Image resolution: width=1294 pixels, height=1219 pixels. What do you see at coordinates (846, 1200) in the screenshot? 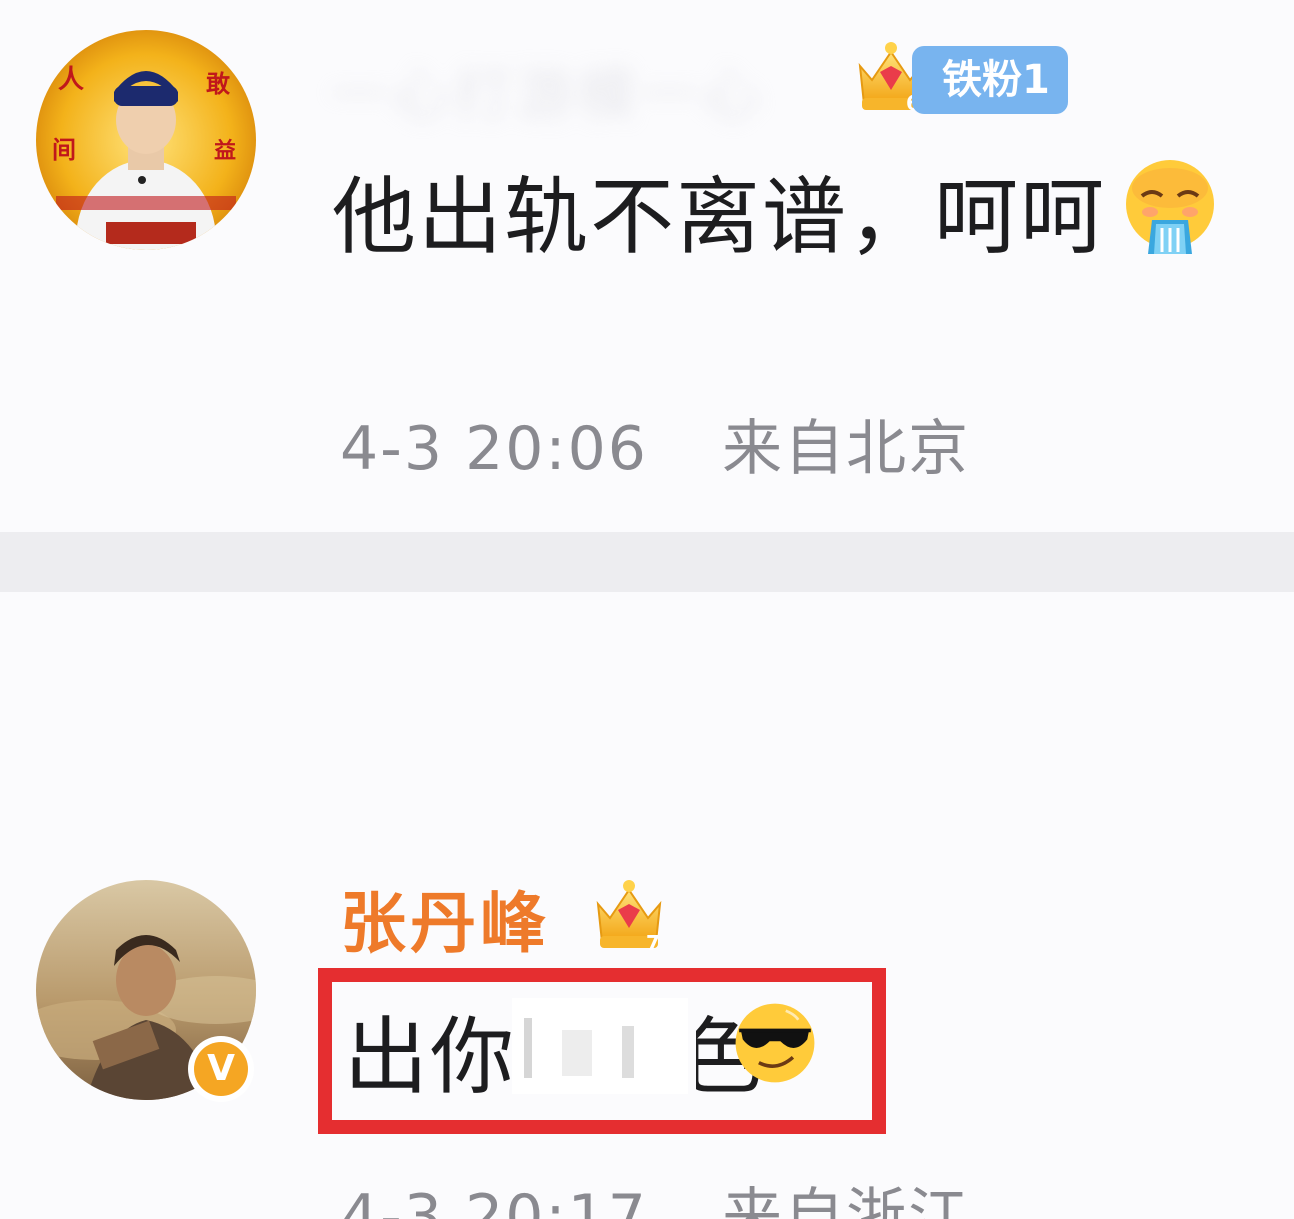
I see `comment-location: 来自浙江` at bounding box center [846, 1200].